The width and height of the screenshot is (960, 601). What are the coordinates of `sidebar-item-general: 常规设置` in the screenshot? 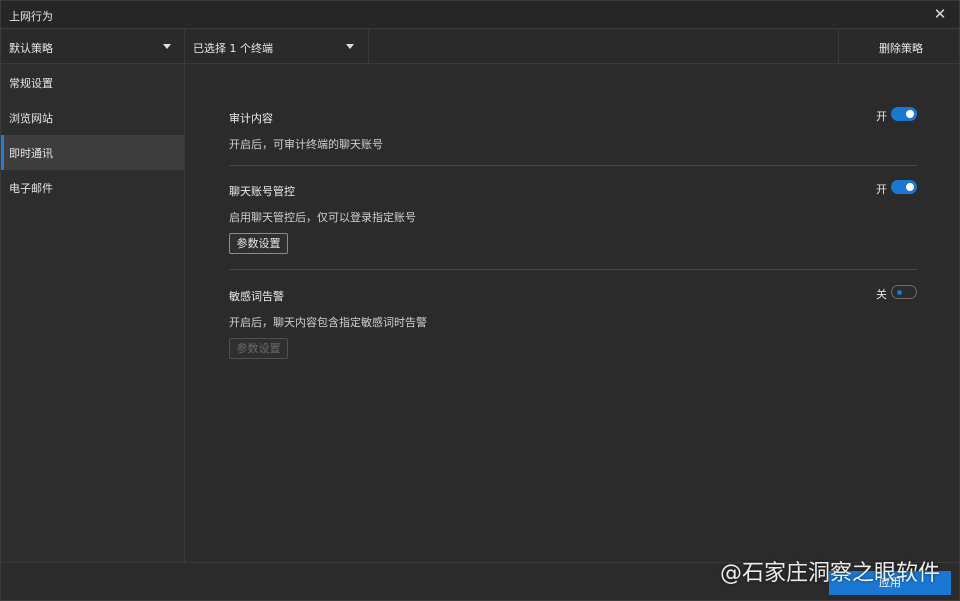 It's located at (92, 82).